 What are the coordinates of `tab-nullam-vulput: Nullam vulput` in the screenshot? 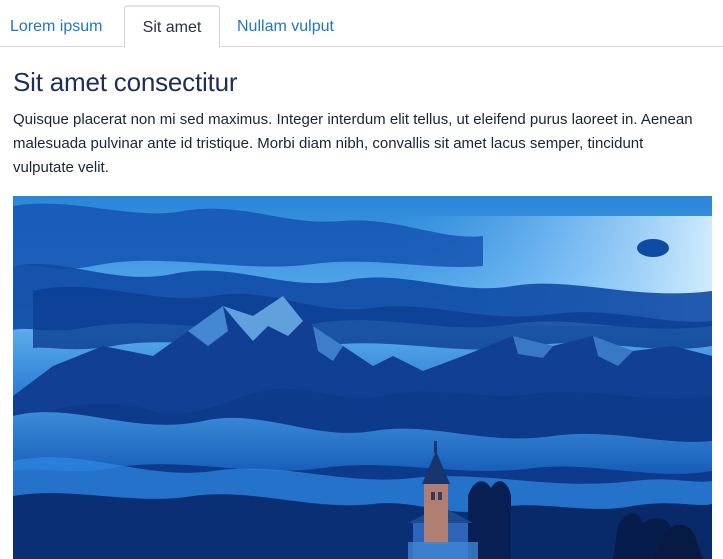 It's located at (285, 23).